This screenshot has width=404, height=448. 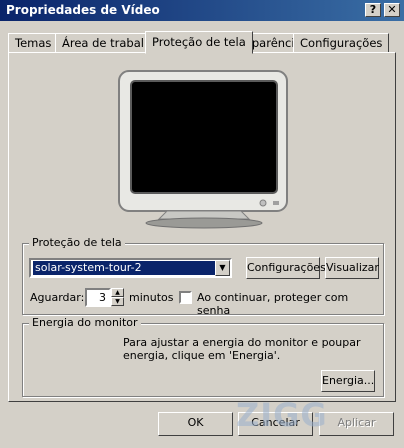 I want to click on tab-temas: Temas, so click(x=33, y=43).